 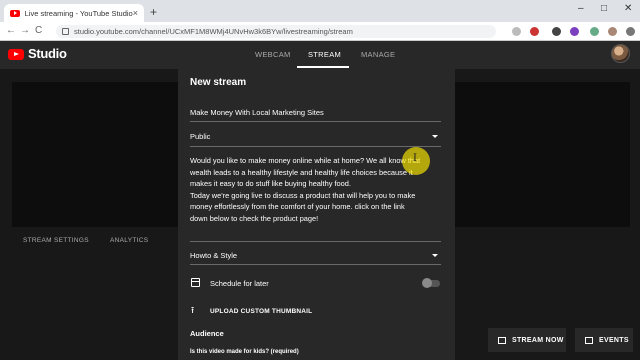 What do you see at coordinates (415, 158) in the screenshot?
I see `text-cursor-icon: I` at bounding box center [415, 158].